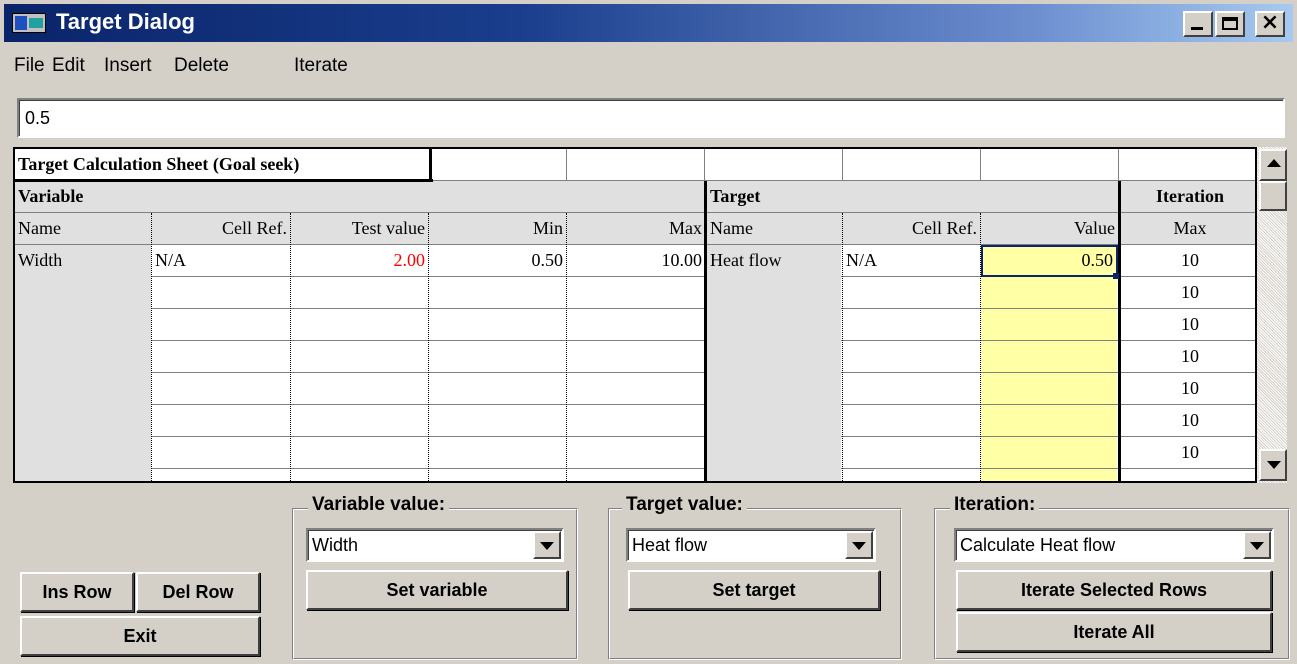 Image resolution: width=1297 pixels, height=664 pixels. What do you see at coordinates (29, 23) in the screenshot?
I see `app-icon` at bounding box center [29, 23].